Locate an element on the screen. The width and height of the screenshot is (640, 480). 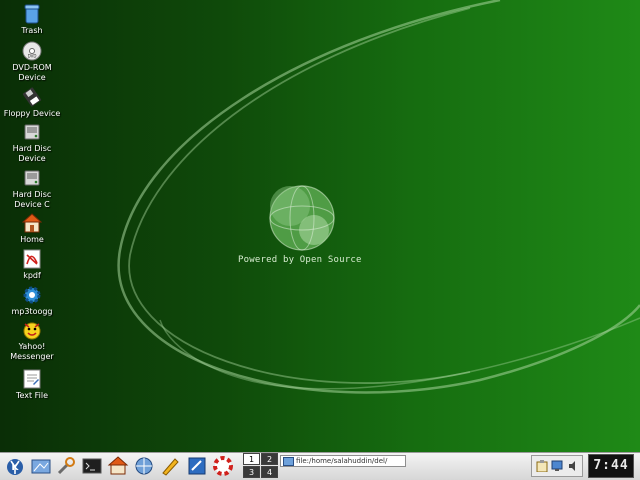
url-applet-value: file:/home/salahuddin/del/ is located at coordinates (342, 461).